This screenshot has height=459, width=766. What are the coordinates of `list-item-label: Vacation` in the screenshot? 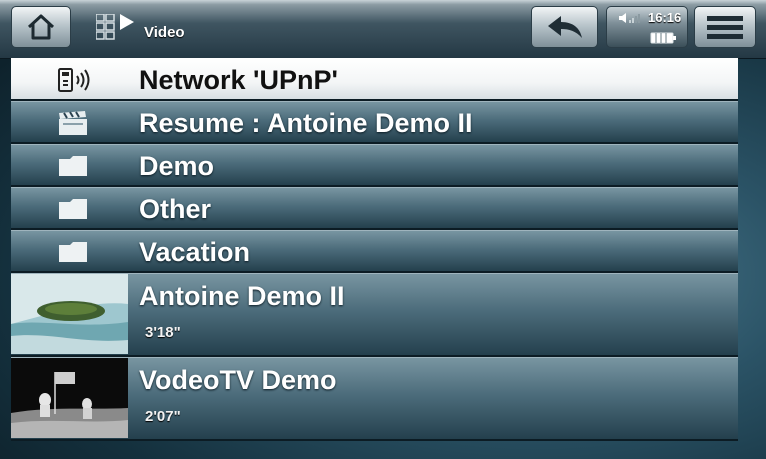 It's located at (195, 252).